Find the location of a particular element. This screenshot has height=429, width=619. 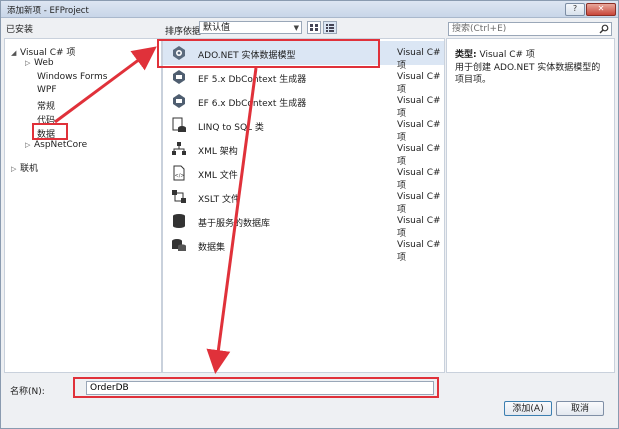

cancel-button: 取消 is located at coordinates (580, 408).